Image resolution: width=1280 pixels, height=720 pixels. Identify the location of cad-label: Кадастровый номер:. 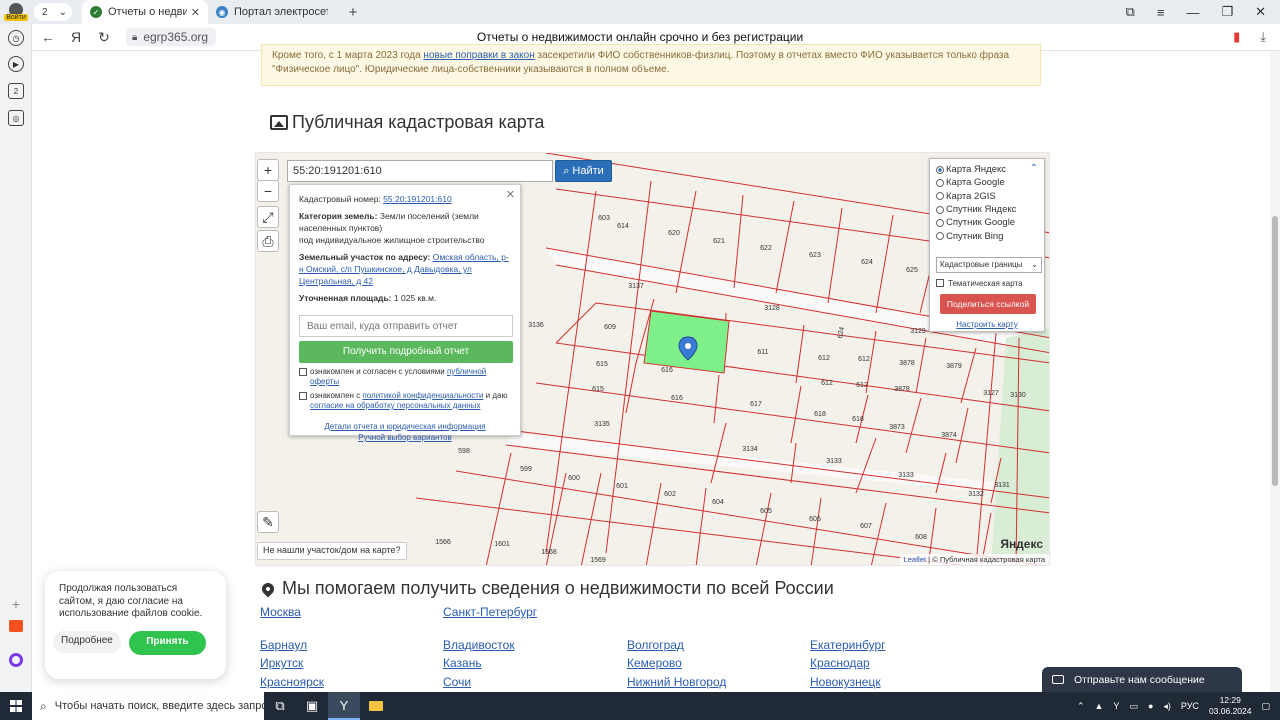
(340, 199).